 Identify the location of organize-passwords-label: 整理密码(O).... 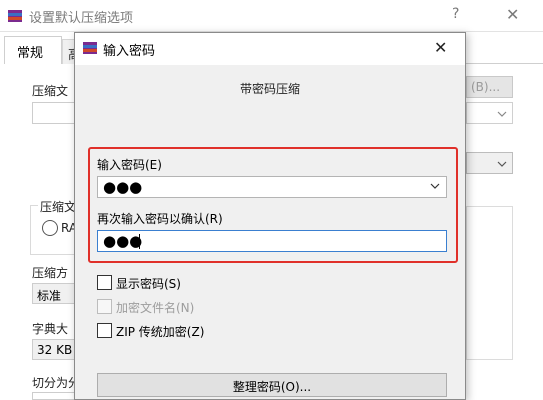
(272, 387).